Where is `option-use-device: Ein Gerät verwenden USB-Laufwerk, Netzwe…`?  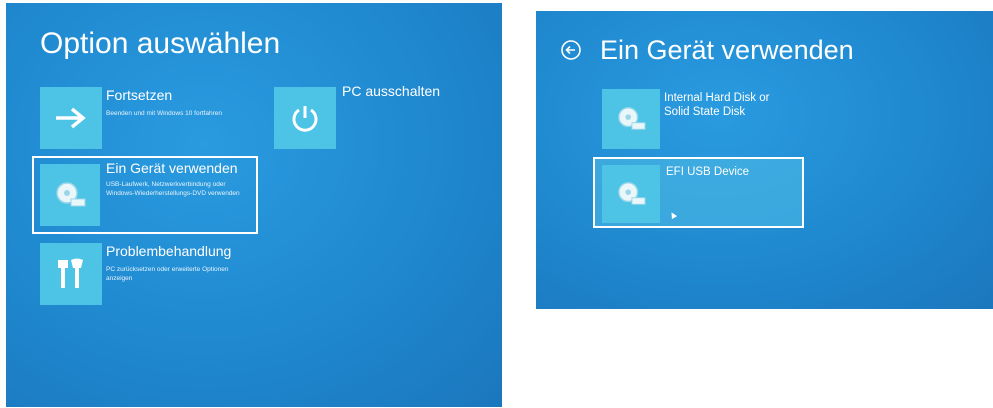 option-use-device: Ein Gerät verwenden USB-Laufwerk, Netzwe… is located at coordinates (145, 195).